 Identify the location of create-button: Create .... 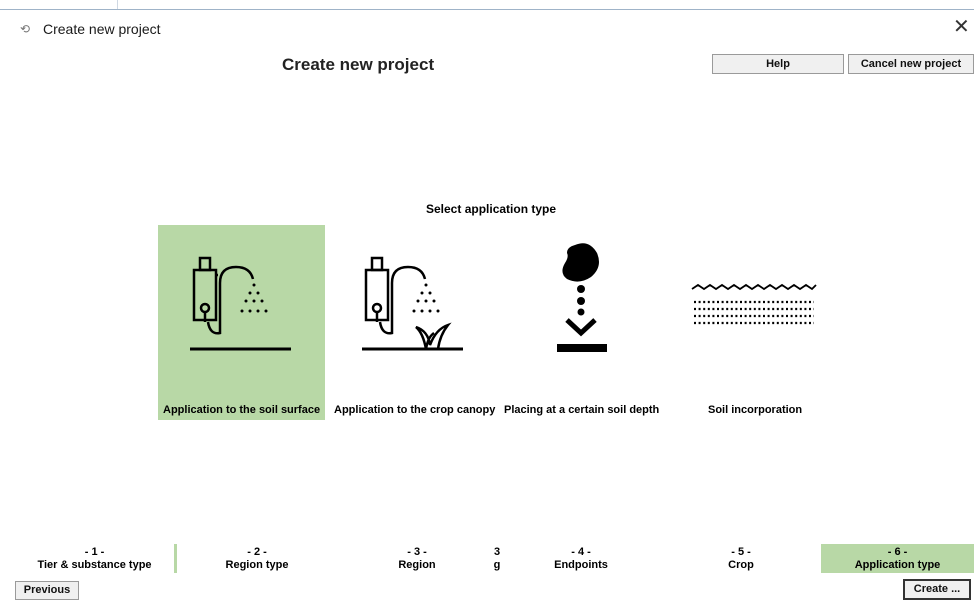
(937, 589).